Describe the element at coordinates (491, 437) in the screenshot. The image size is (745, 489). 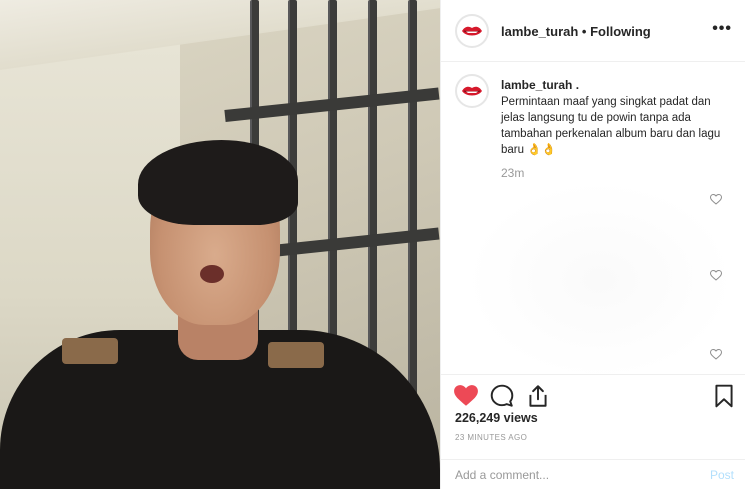
I see `post-timestamp: 23 MINUTES AGO` at that location.